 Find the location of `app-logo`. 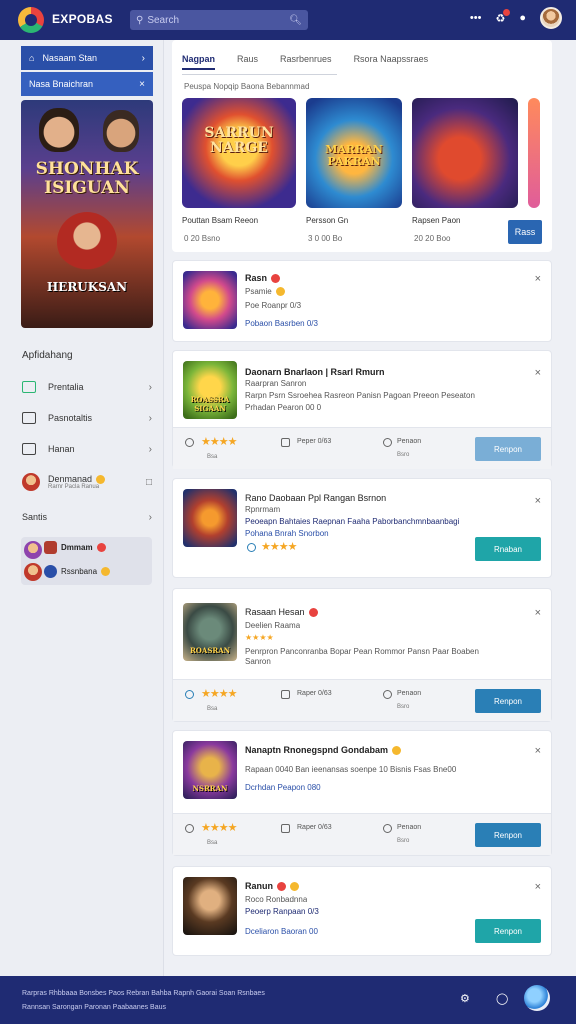

app-logo is located at coordinates (31, 20).